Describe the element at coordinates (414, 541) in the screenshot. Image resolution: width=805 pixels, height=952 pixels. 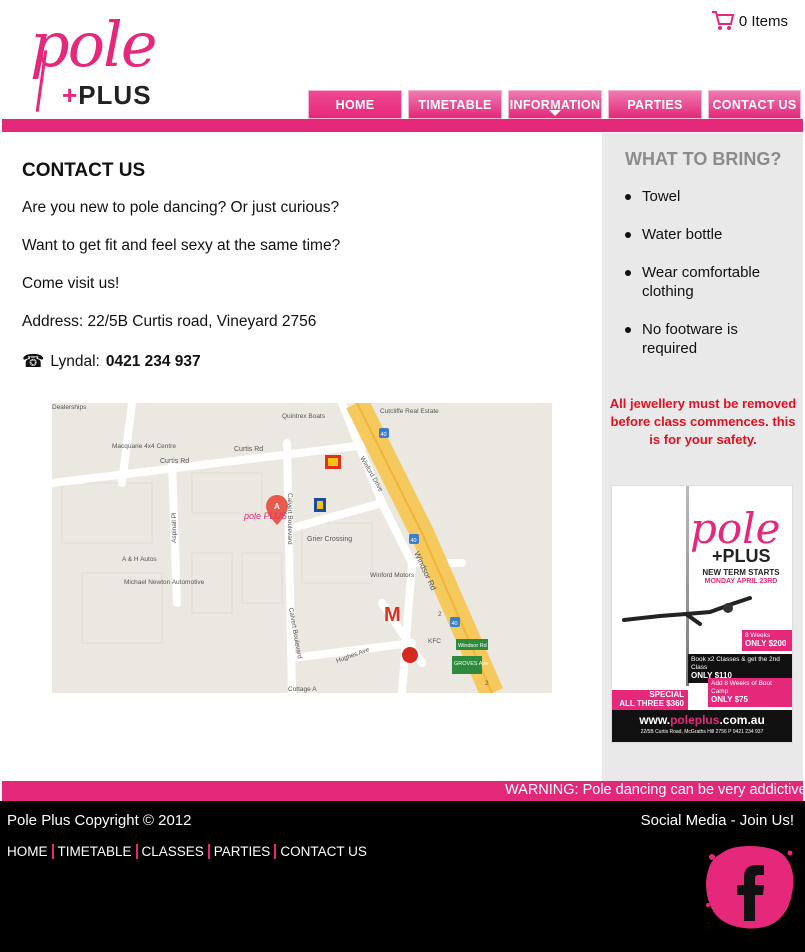
I see `map-route-40-2: 40` at that location.